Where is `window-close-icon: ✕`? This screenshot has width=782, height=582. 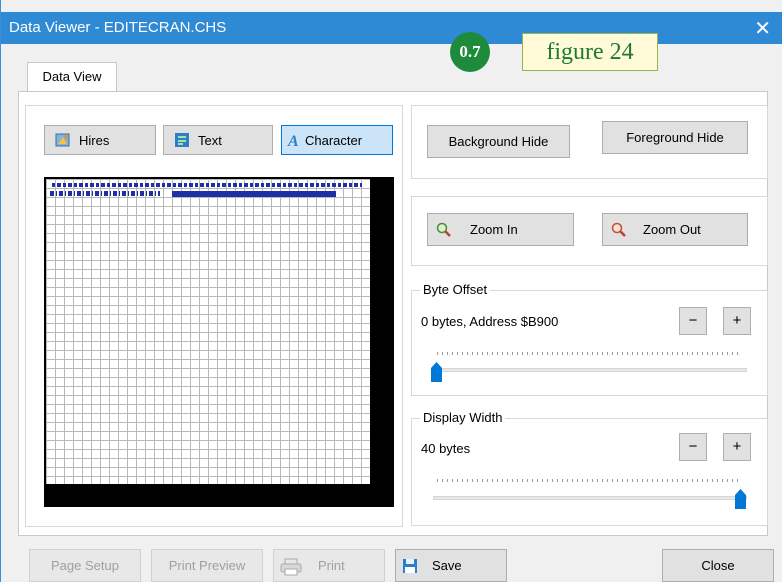
window-close-icon: ✕ is located at coordinates (762, 28).